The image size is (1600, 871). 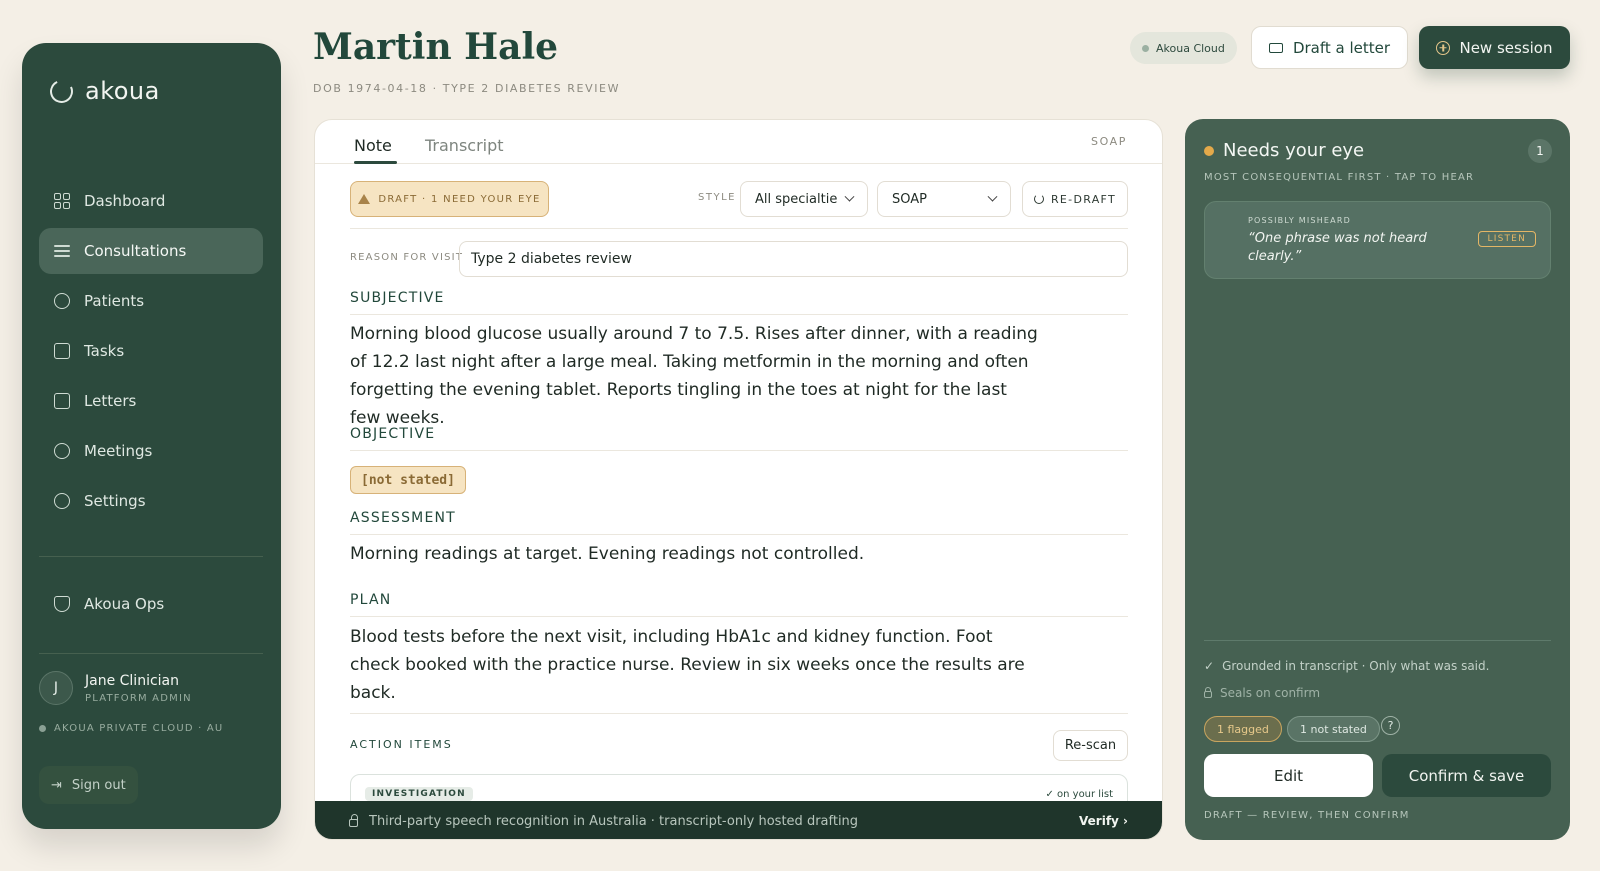 I want to click on sidebar-item-label: Akoua Ops, so click(x=124, y=604).